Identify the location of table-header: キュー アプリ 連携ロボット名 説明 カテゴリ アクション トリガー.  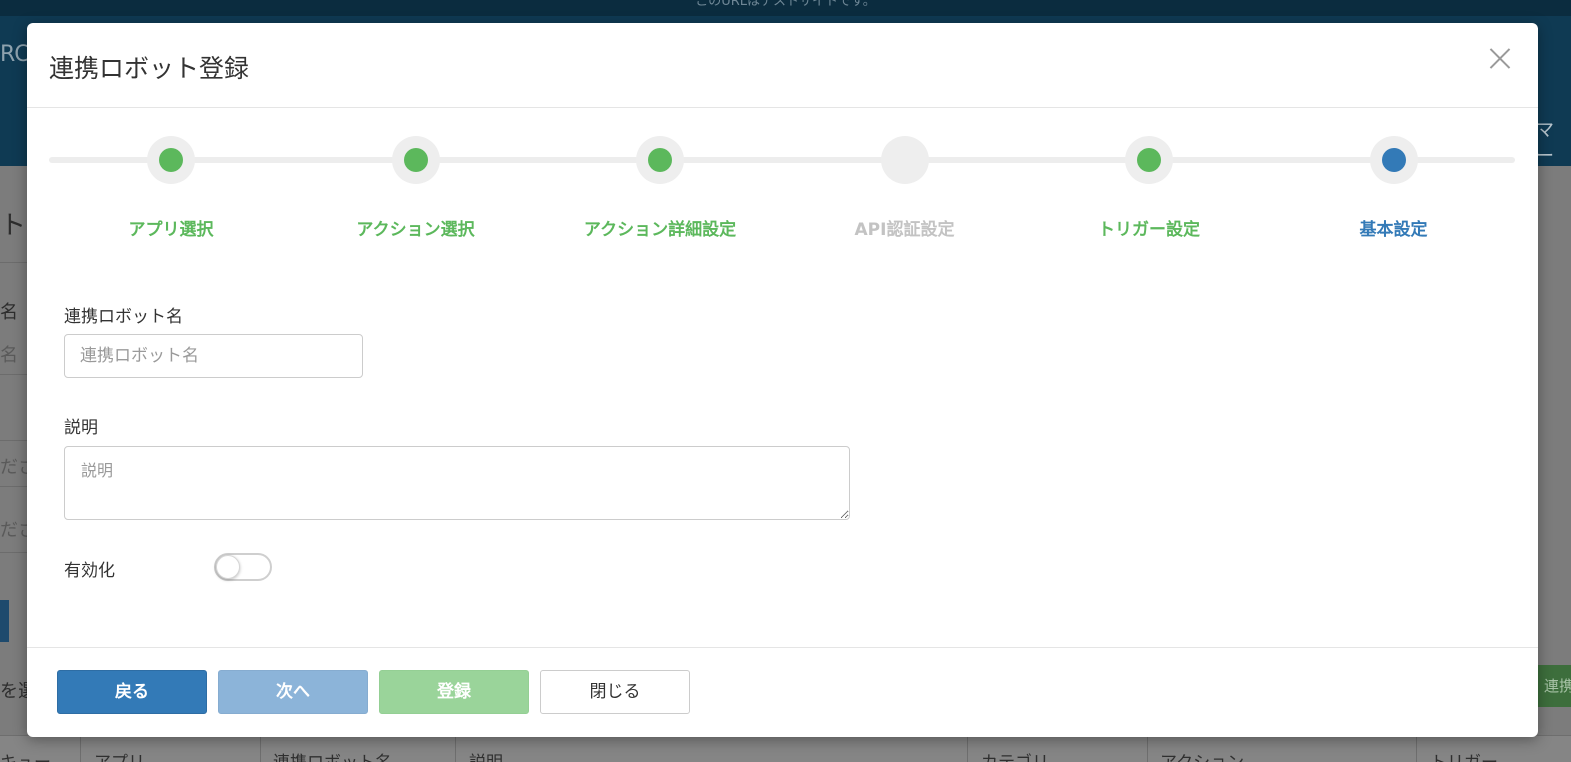
(785, 748).